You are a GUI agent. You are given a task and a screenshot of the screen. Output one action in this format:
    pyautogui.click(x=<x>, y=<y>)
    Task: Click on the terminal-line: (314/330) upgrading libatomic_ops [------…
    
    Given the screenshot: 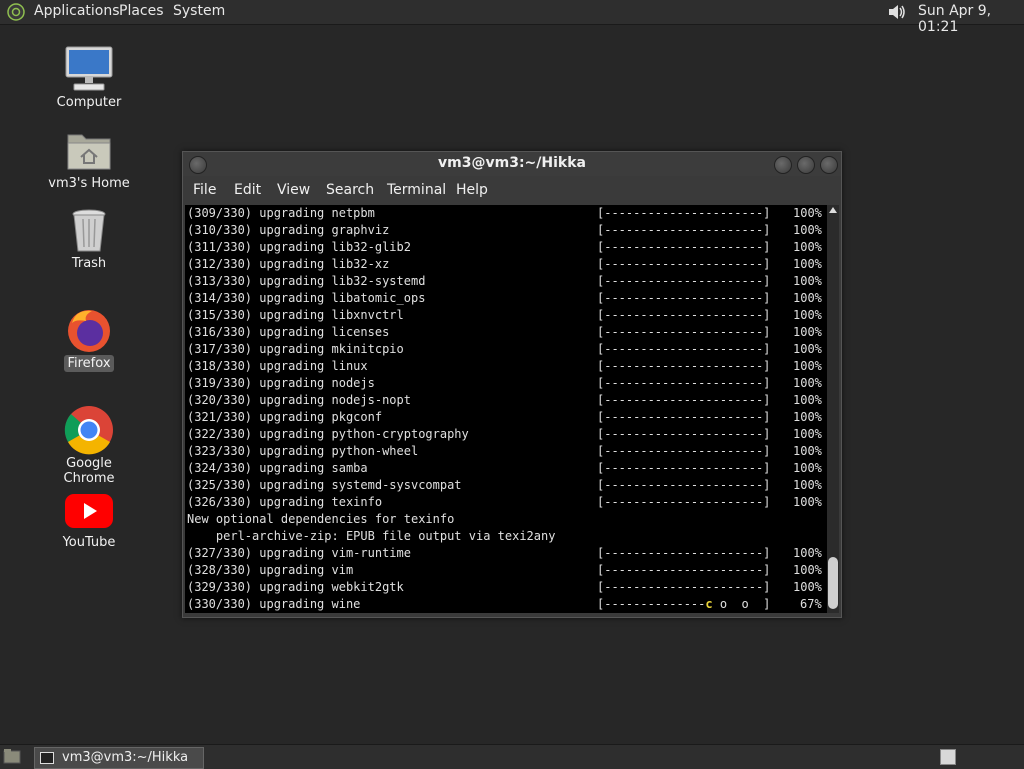 What is the action you would take?
    pyautogui.click(x=507, y=298)
    